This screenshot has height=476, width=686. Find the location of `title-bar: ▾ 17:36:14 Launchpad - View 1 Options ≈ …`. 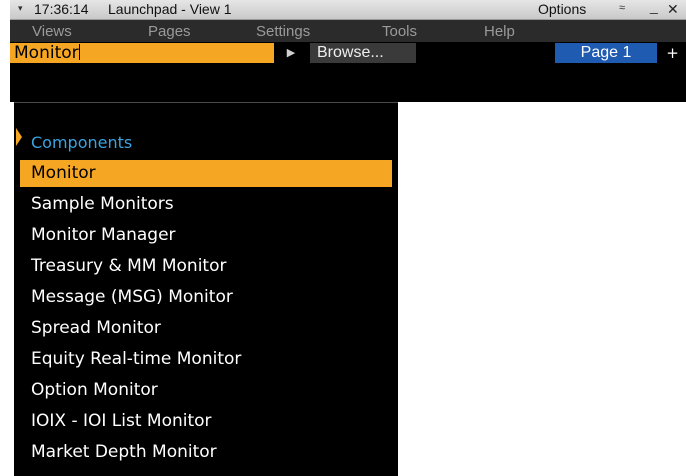

title-bar: ▾ 17:36:14 Launchpad - View 1 Options ≈ … is located at coordinates (348, 10).